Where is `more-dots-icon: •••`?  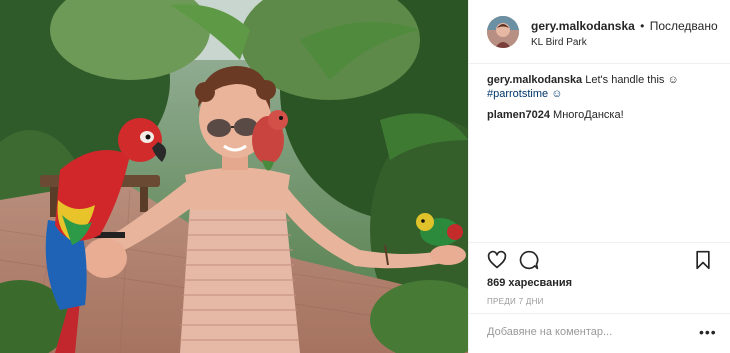
more-dots-icon: ••• is located at coordinates (708, 332).